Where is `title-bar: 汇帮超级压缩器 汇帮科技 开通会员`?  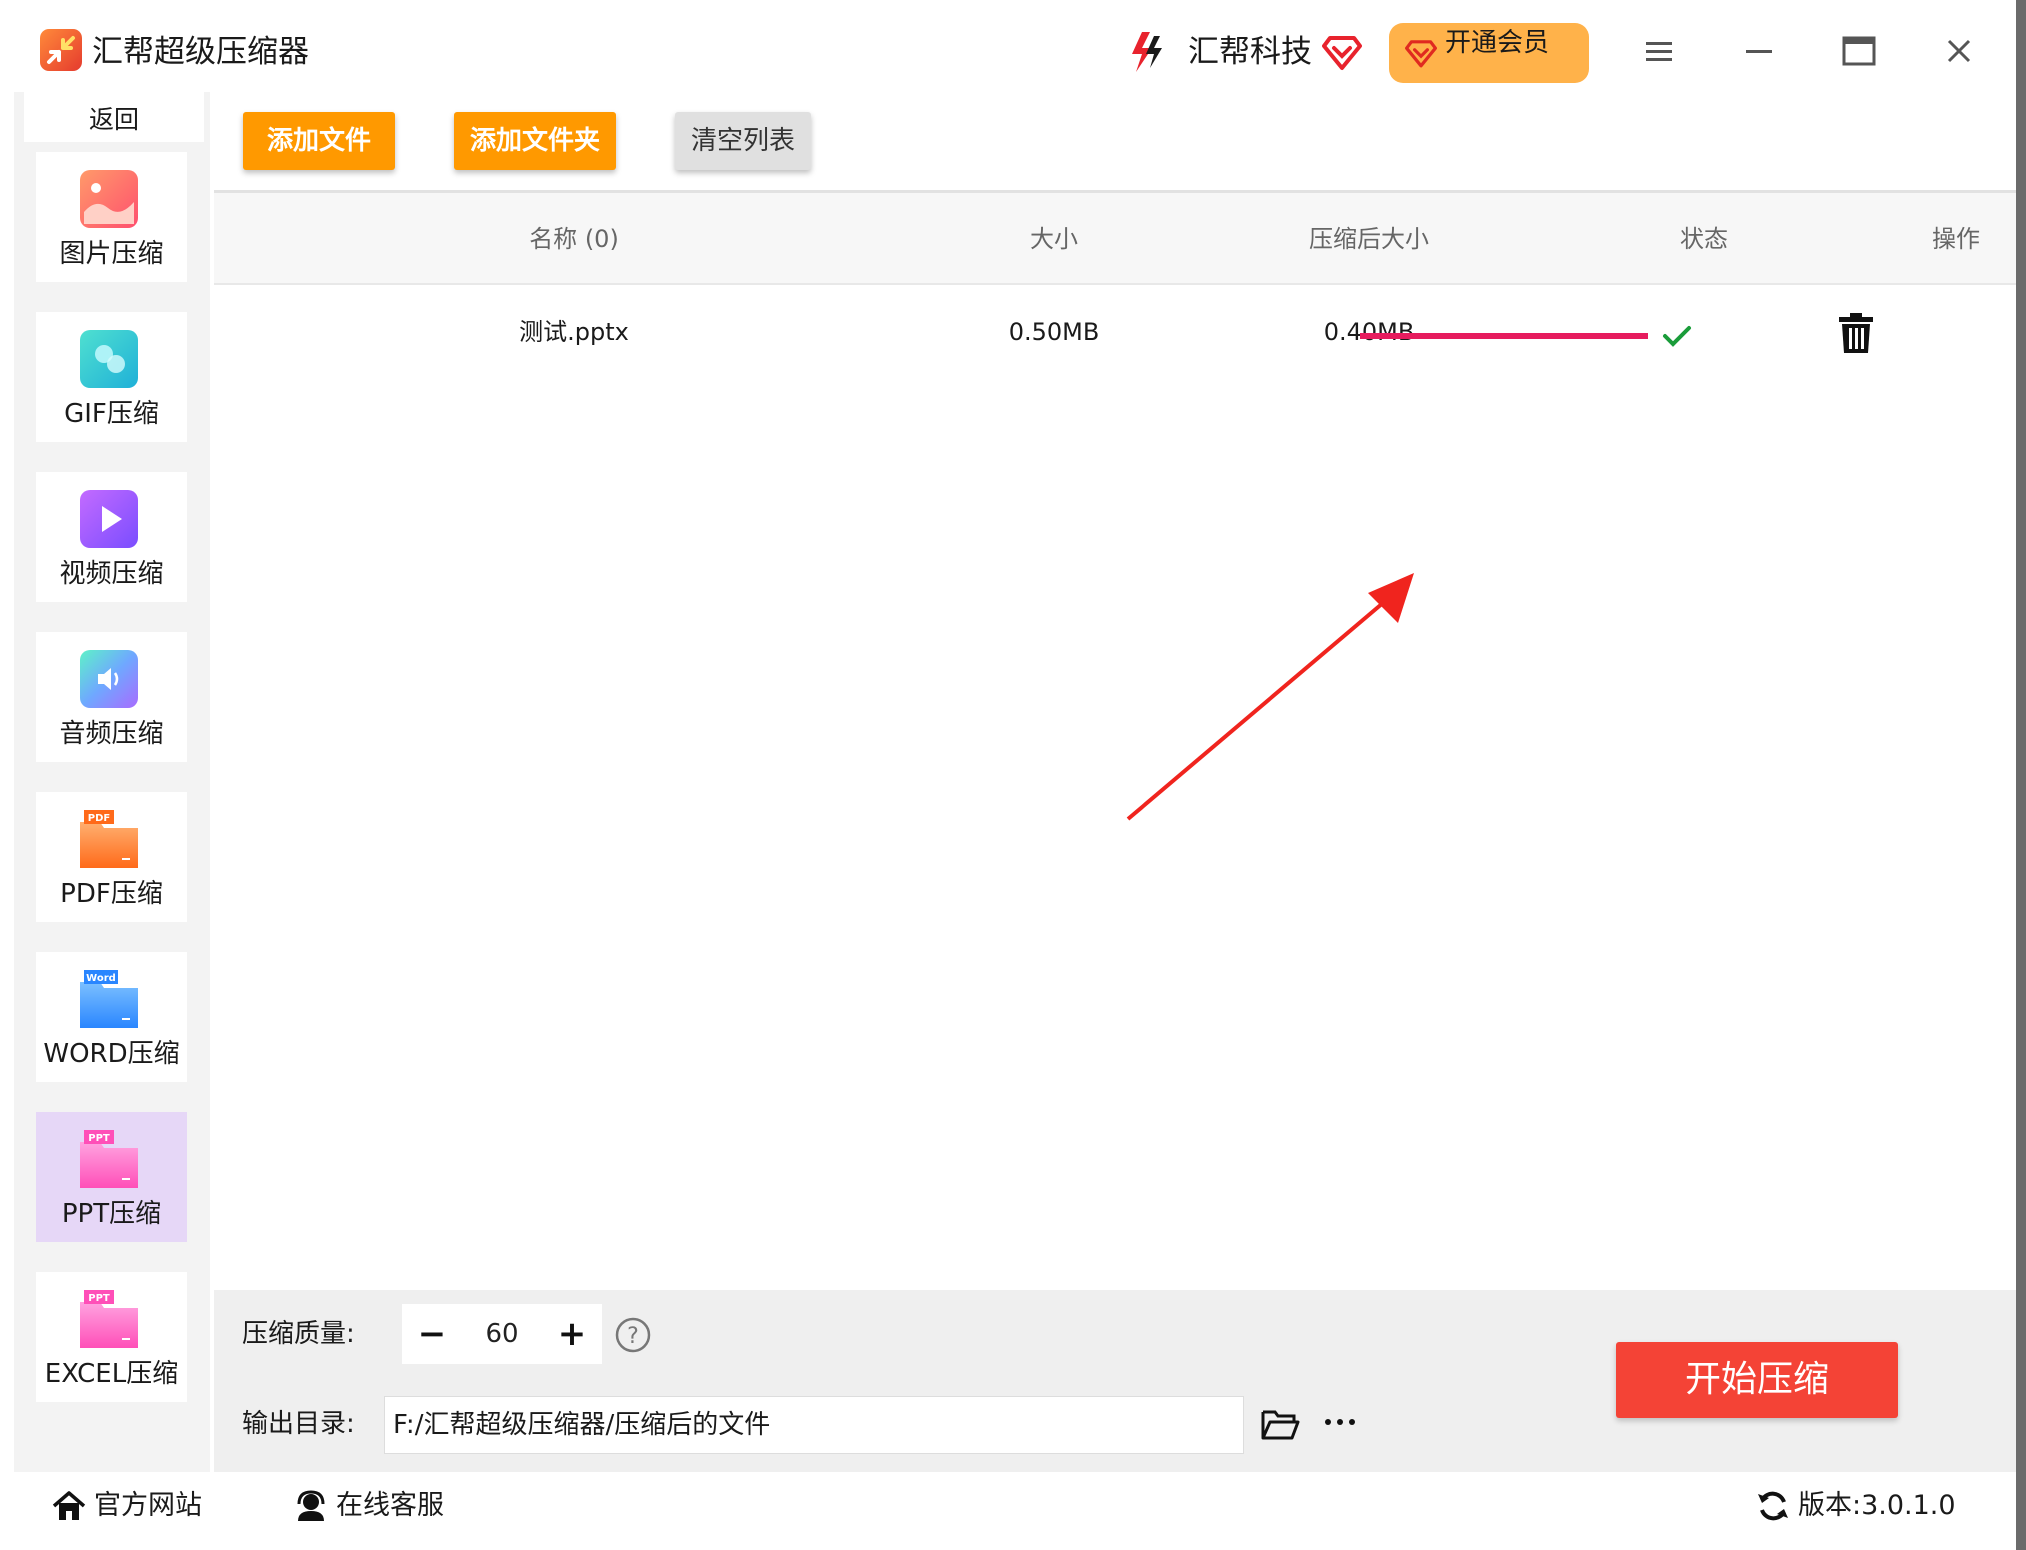 title-bar: 汇帮超级压缩器 汇帮科技 开通会员 is located at coordinates (1008, 52).